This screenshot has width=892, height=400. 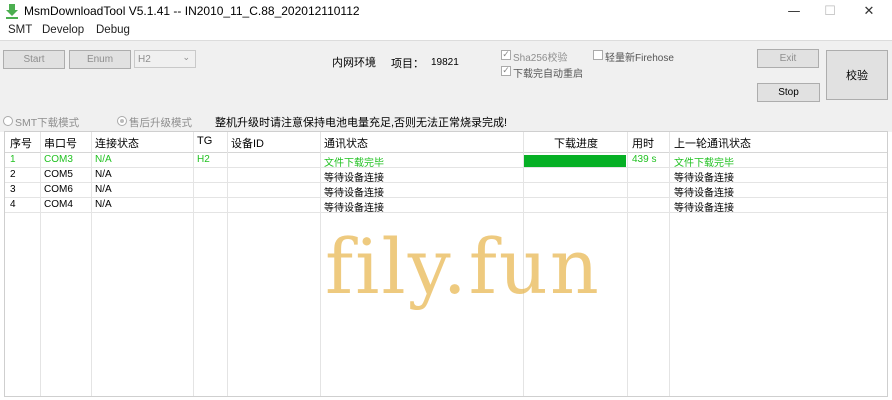 What do you see at coordinates (247, 143) in the screenshot?
I see `col-device-id: 设备ID` at bounding box center [247, 143].